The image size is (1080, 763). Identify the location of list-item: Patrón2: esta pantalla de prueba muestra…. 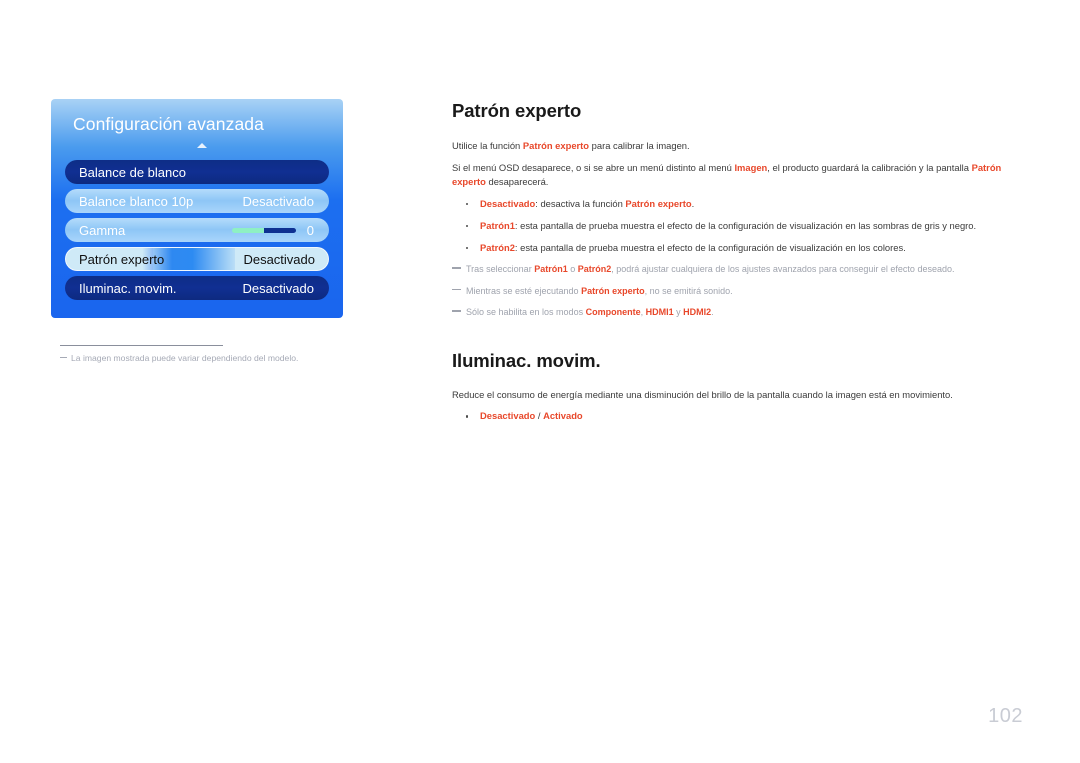
(736, 248).